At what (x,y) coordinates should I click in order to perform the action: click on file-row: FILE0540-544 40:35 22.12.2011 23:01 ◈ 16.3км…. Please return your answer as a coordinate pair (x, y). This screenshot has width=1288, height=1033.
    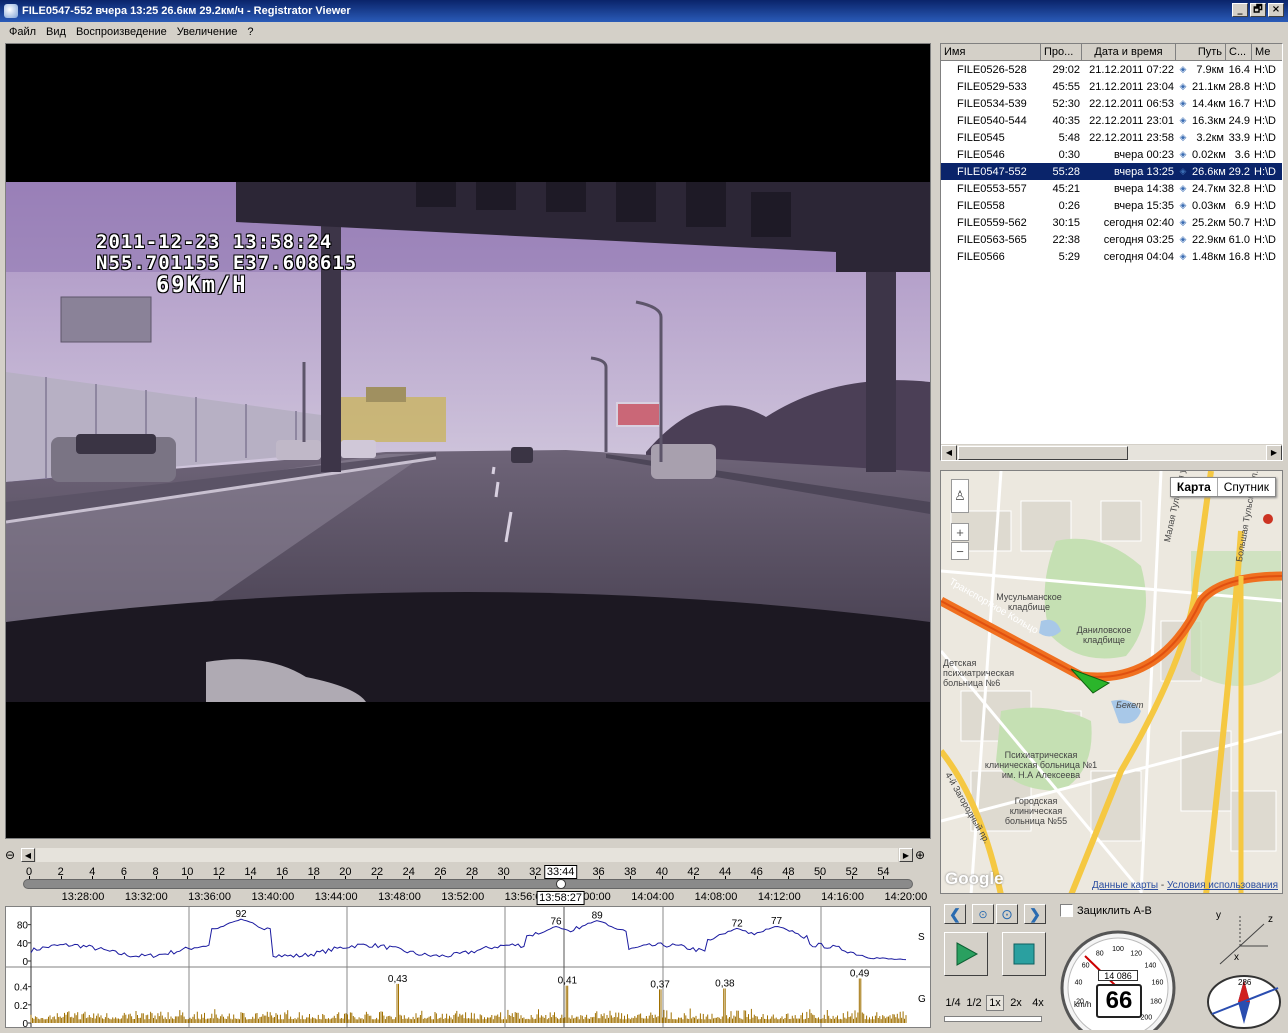
    Looking at the image, I should click on (1111, 120).